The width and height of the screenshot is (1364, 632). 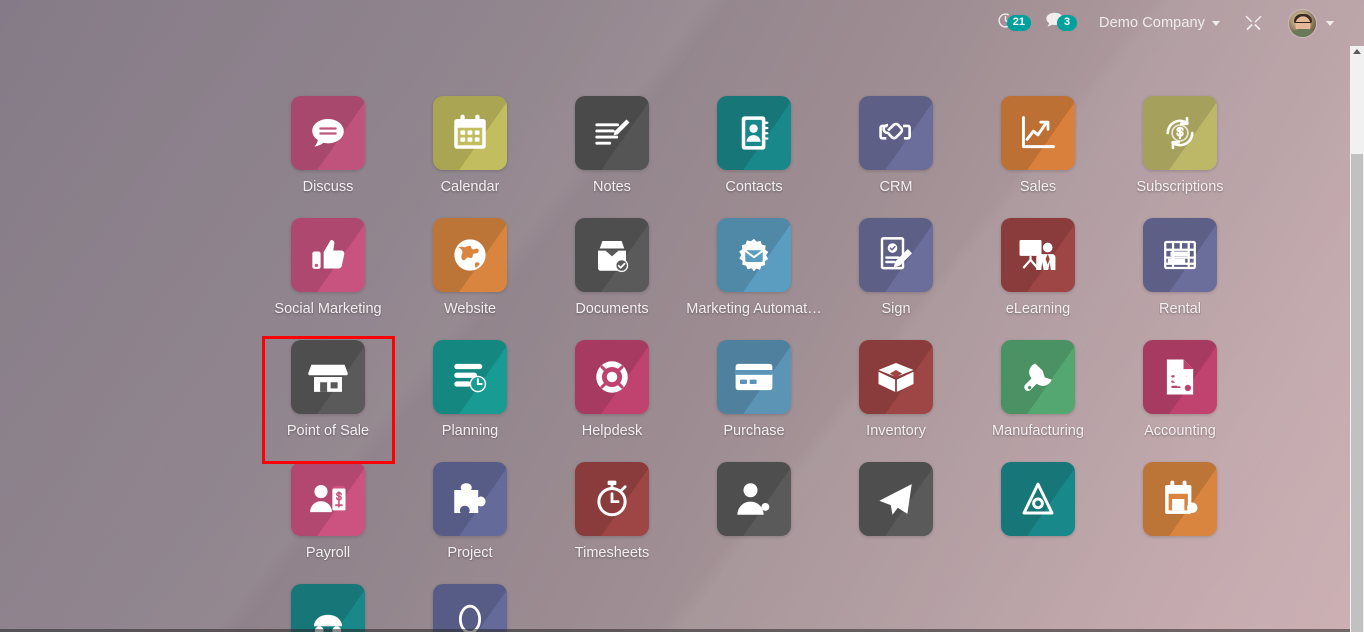 What do you see at coordinates (1330, 23) in the screenshot?
I see `user-menu-chevron-down-icon` at bounding box center [1330, 23].